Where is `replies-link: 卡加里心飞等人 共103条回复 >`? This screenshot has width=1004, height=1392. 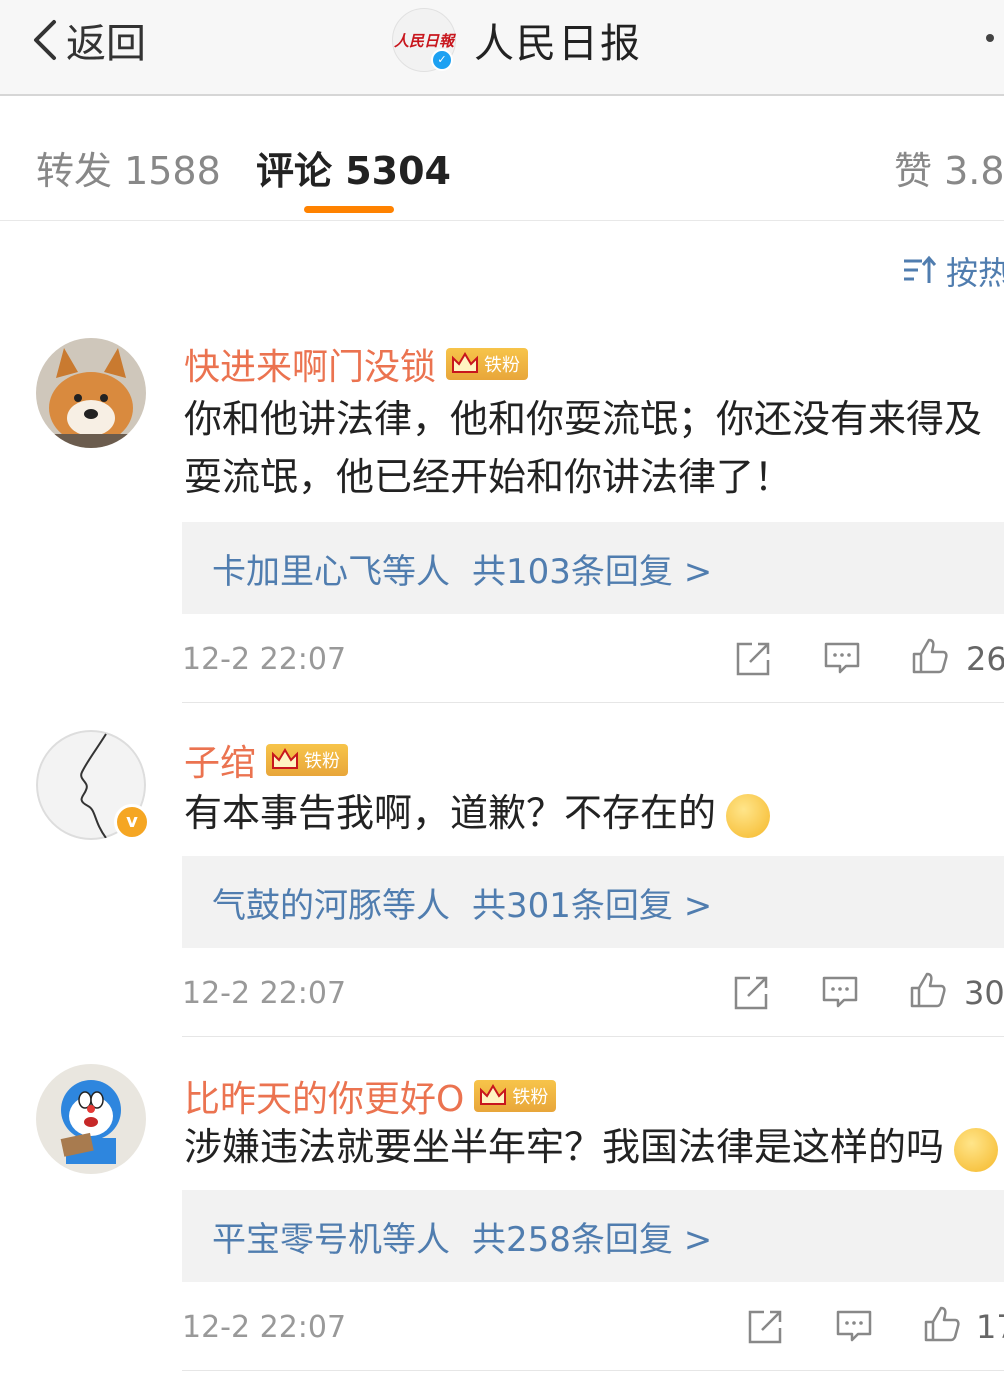
replies-link: 卡加里心飞等人 共103条回复 > is located at coordinates (593, 568).